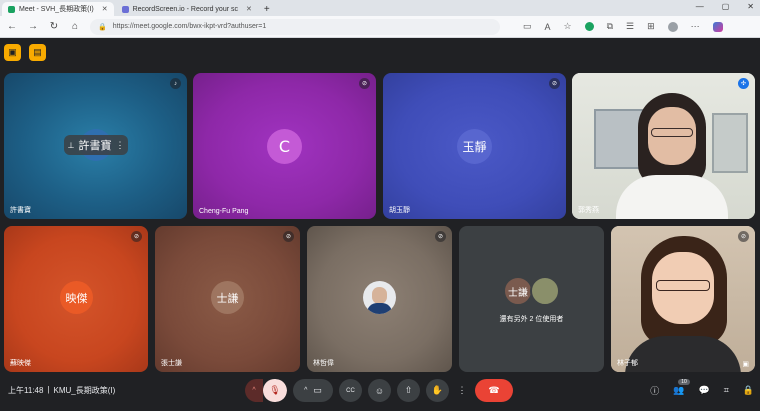 Image resolution: width=760 pixels, height=411 pixels. What do you see at coordinates (323, 363) in the screenshot?
I see `participant-name: 林哲偉` at bounding box center [323, 363].